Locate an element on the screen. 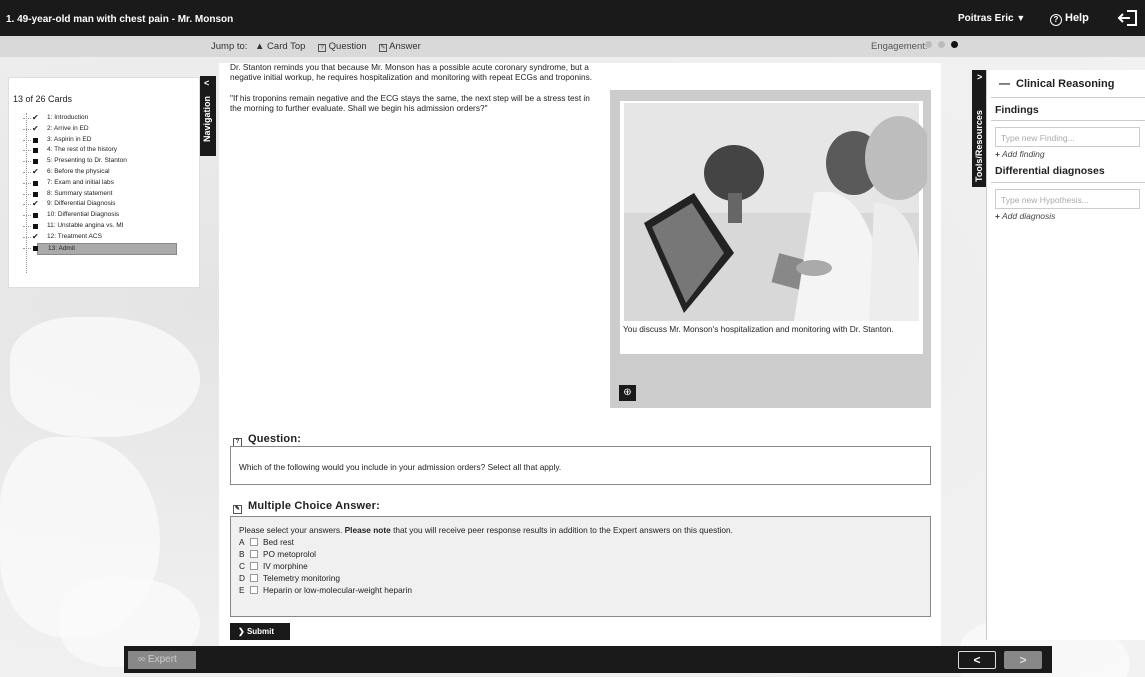 This screenshot has height=677, width=1145. question-jump-label: Question is located at coordinates (347, 46).